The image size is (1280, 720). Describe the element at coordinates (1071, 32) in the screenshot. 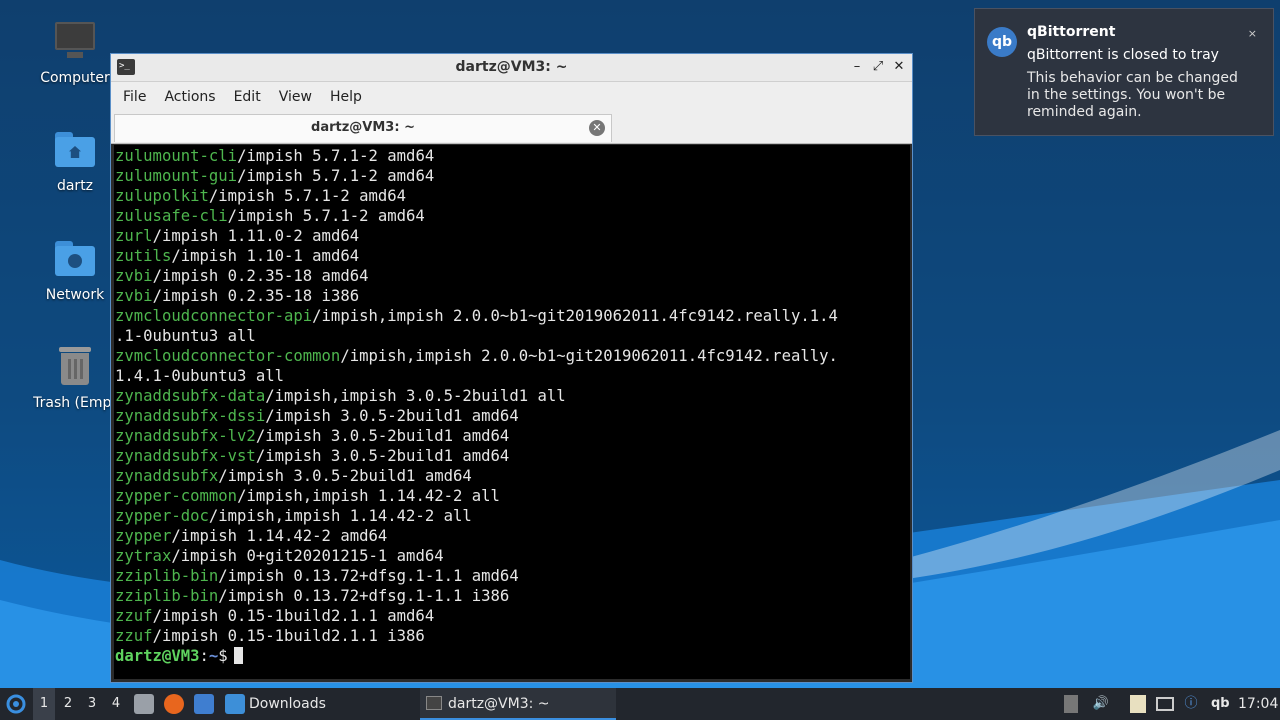

I see `notification-app-name: qBittorrent` at that location.